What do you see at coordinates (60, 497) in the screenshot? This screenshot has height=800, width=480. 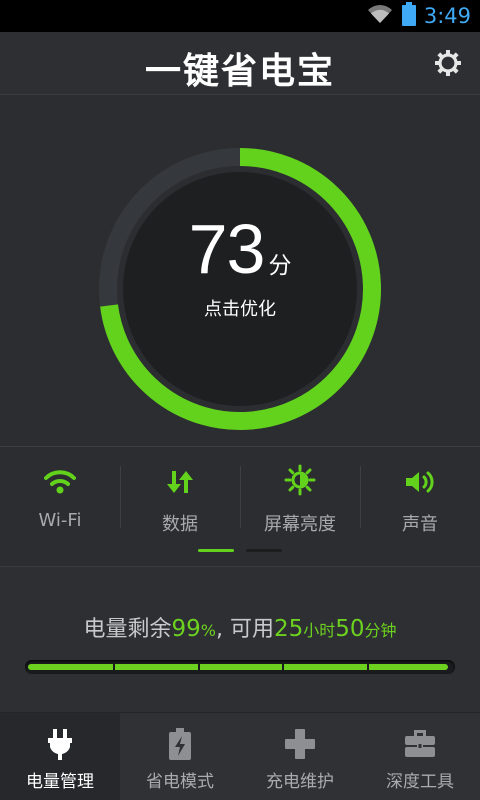 I see `toggle-wifi: Wi-Fi` at bounding box center [60, 497].